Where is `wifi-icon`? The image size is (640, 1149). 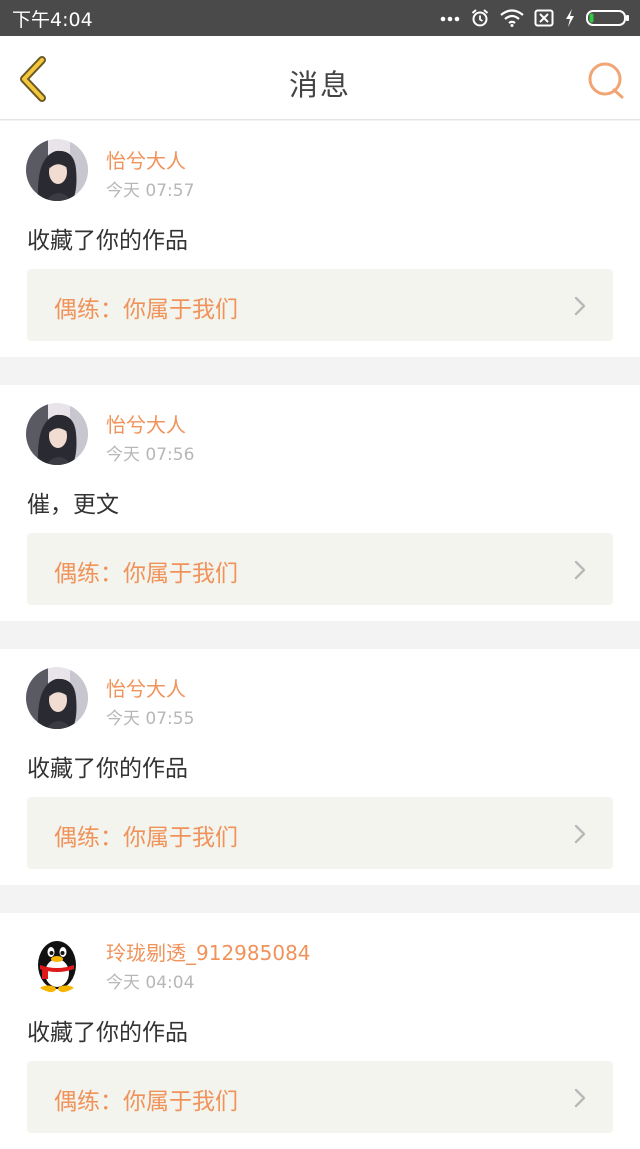
wifi-icon is located at coordinates (512, 18).